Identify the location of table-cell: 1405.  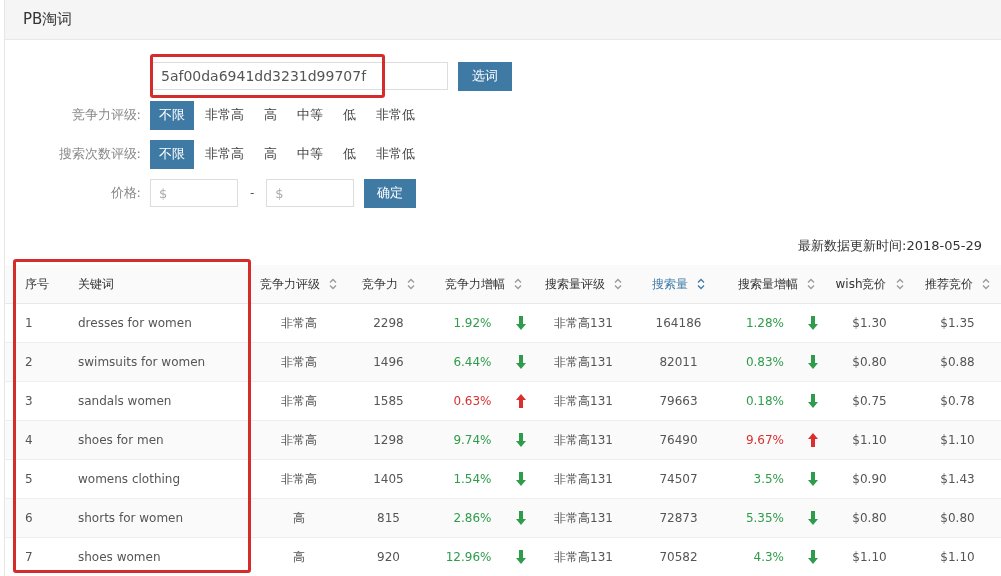
(388, 479).